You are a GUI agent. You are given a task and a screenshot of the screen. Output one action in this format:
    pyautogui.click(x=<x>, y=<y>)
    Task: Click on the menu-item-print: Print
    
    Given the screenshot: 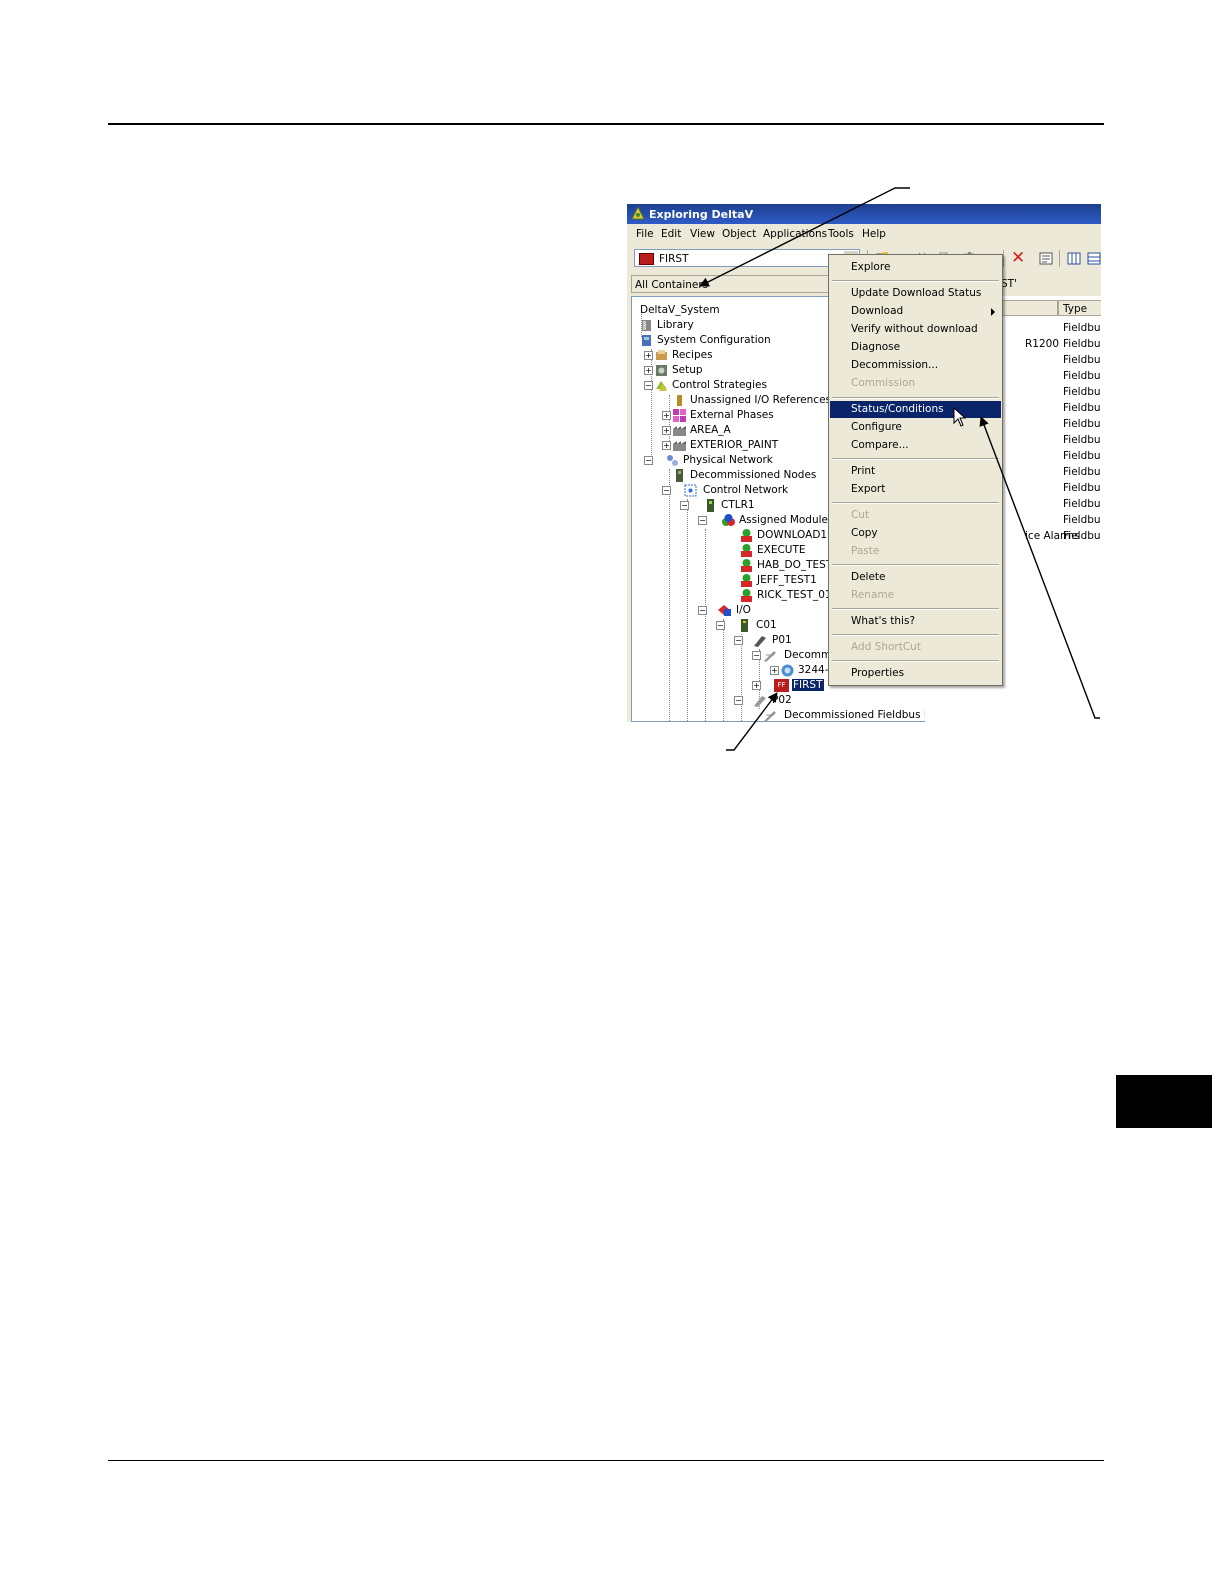 What is the action you would take?
    pyautogui.click(x=915, y=471)
    